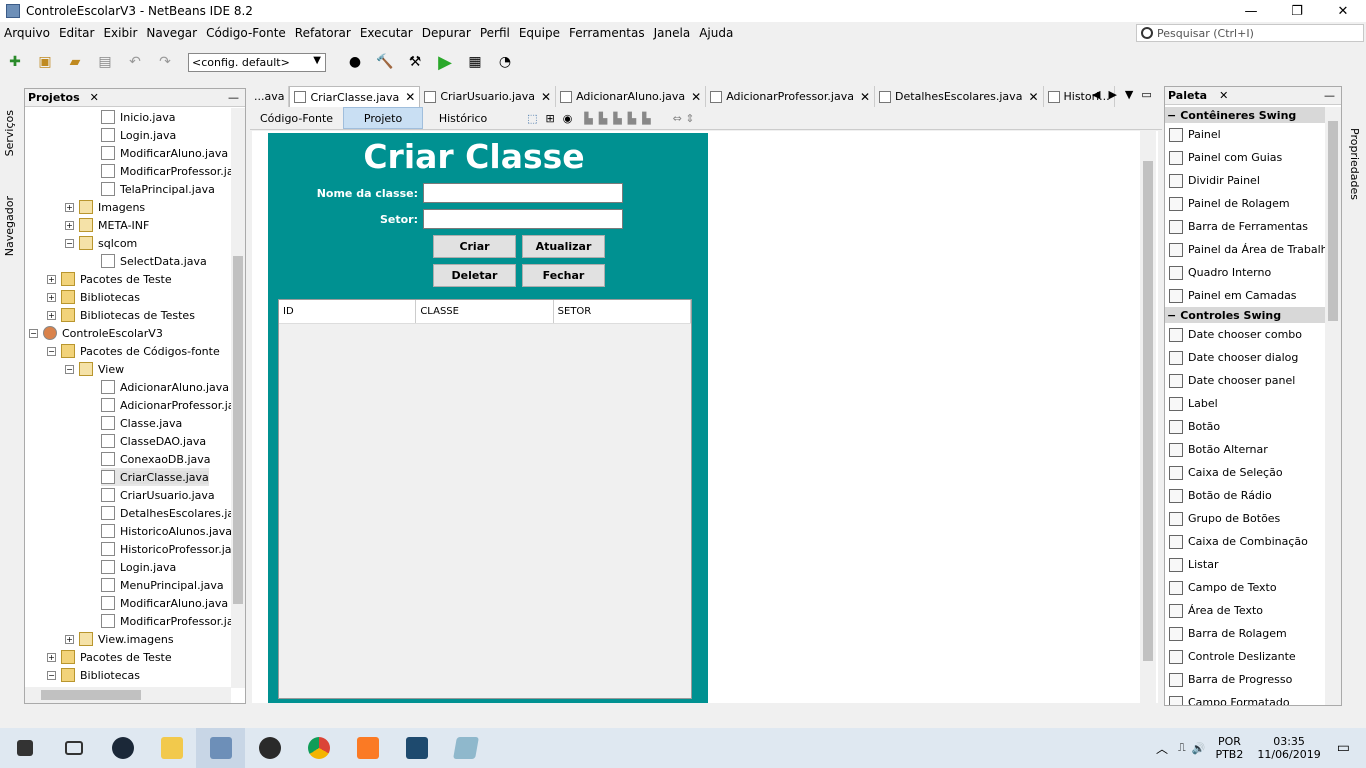  I want to click on design-scroll-thumb, so click(1148, 411).